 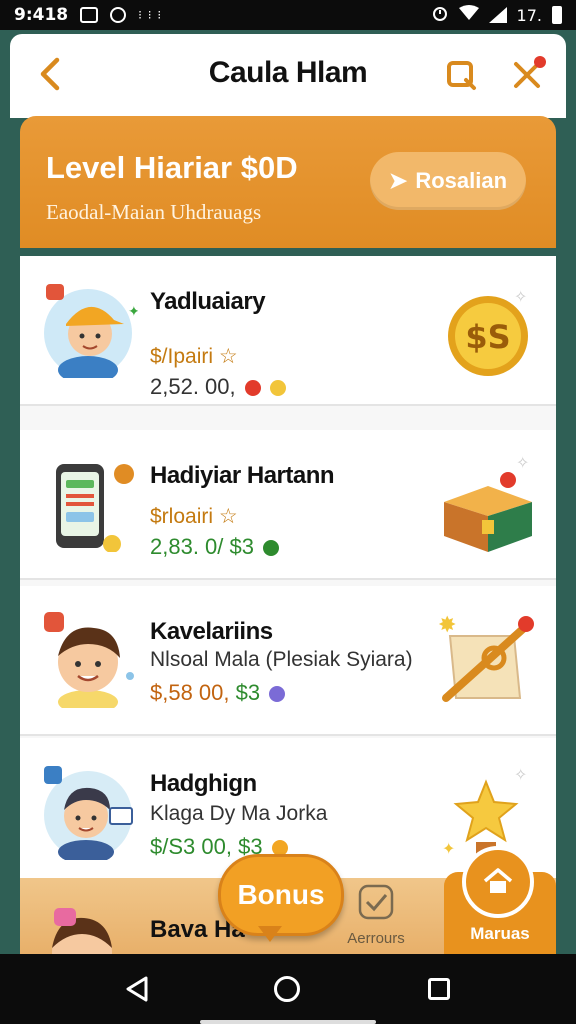 I want to click on check-badge-icon, so click(x=376, y=902).